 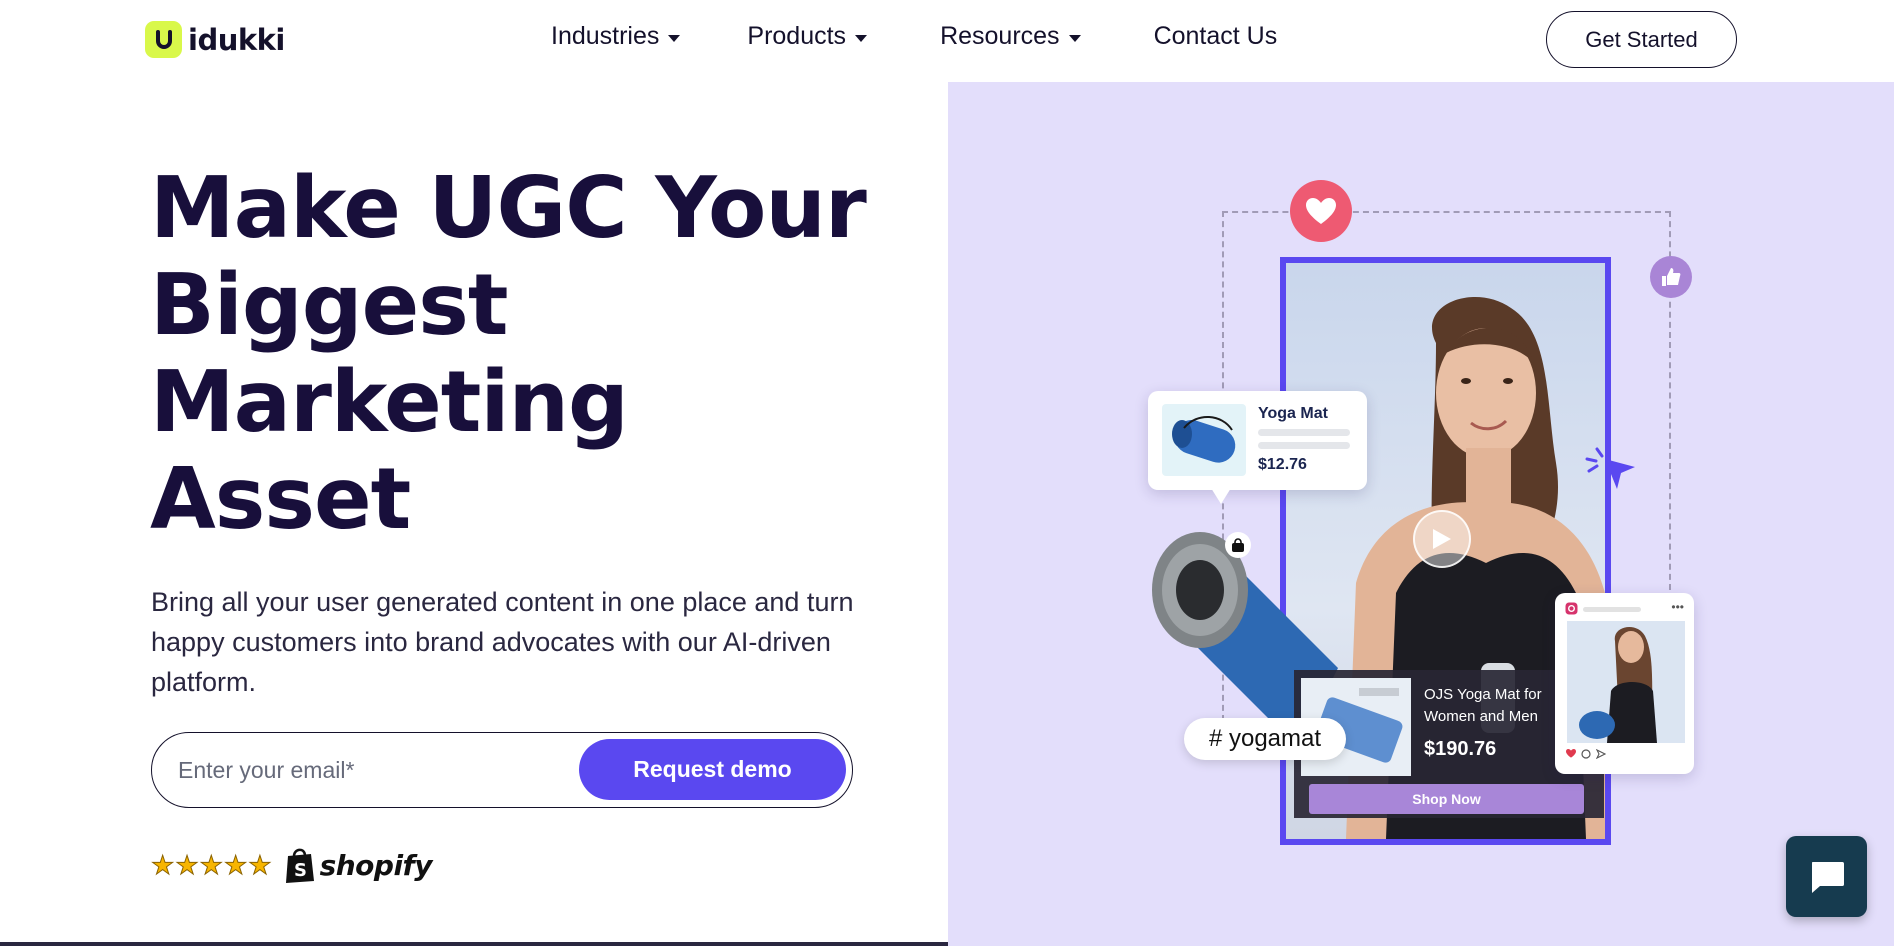 I want to click on star-rating: ★ ★ ★ ★ ★, so click(x=211, y=865).